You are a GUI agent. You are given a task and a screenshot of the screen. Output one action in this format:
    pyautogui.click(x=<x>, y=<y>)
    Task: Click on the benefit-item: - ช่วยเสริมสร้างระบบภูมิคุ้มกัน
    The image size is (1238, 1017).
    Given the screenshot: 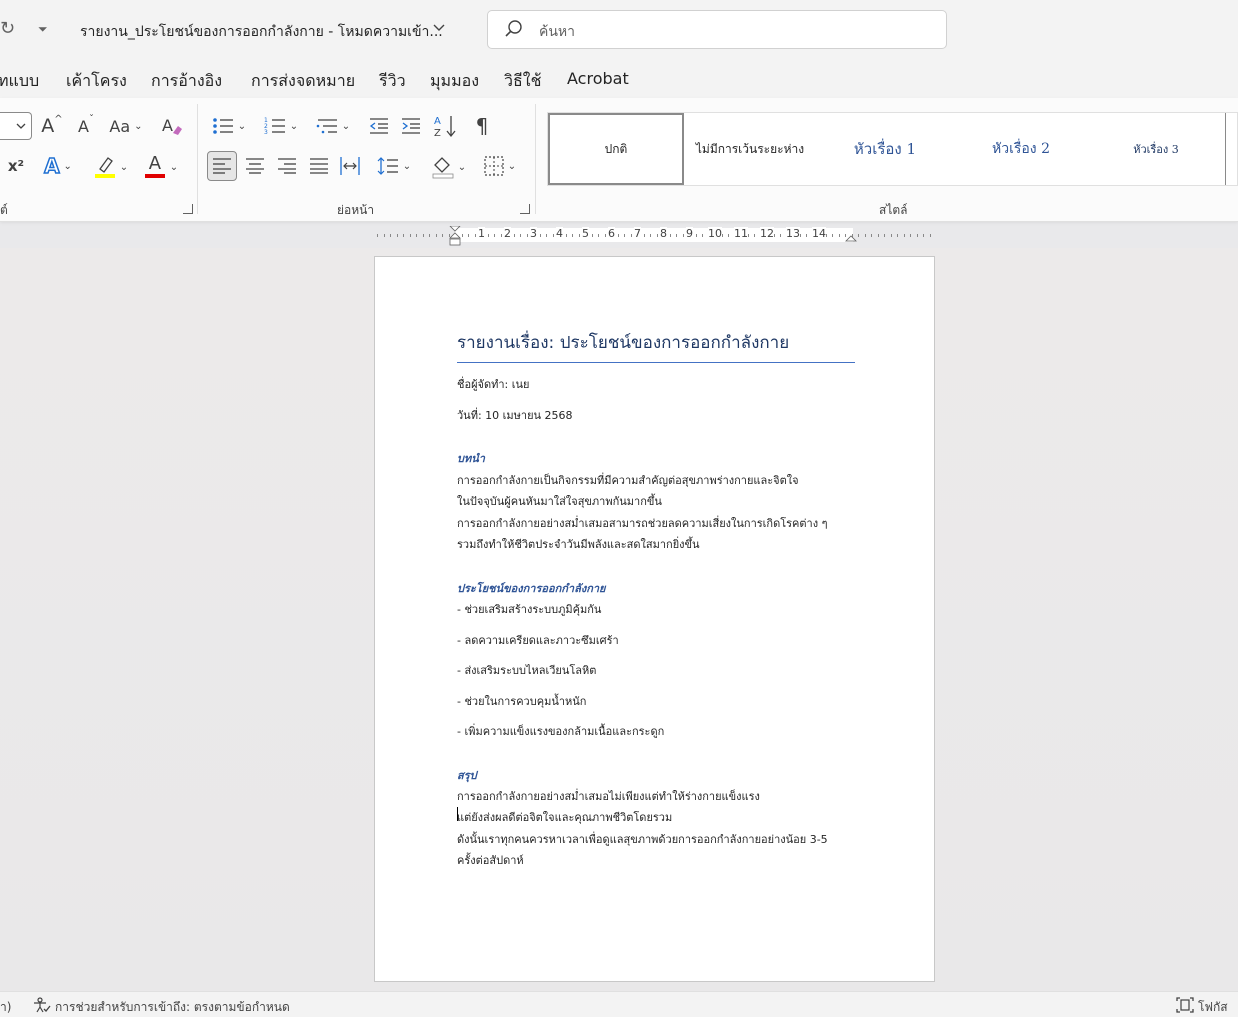 What is the action you would take?
    pyautogui.click(x=529, y=609)
    